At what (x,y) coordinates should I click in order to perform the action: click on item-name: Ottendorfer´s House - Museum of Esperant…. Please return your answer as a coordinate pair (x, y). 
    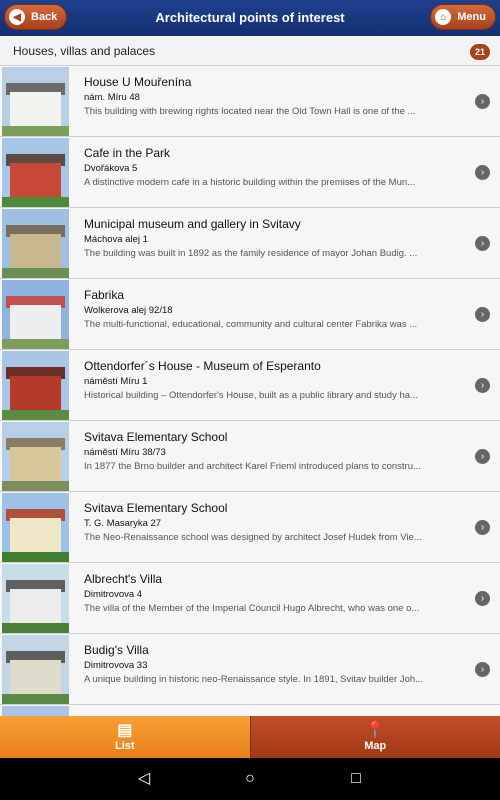
    Looking at the image, I should click on (202, 366).